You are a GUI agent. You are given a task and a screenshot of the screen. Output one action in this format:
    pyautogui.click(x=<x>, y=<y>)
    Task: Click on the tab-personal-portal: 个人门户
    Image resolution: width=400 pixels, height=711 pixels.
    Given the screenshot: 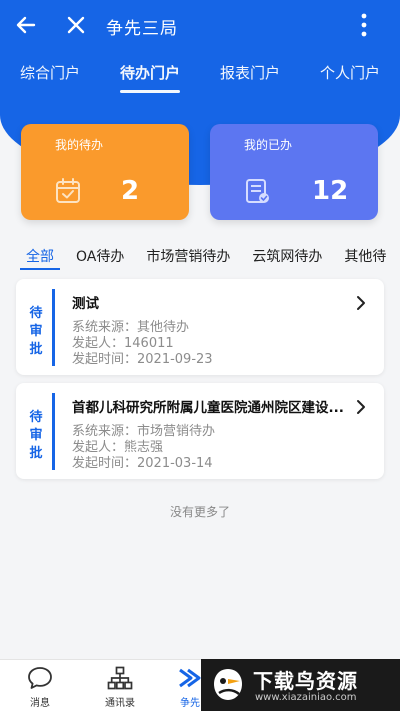 What is the action you would take?
    pyautogui.click(x=350, y=78)
    